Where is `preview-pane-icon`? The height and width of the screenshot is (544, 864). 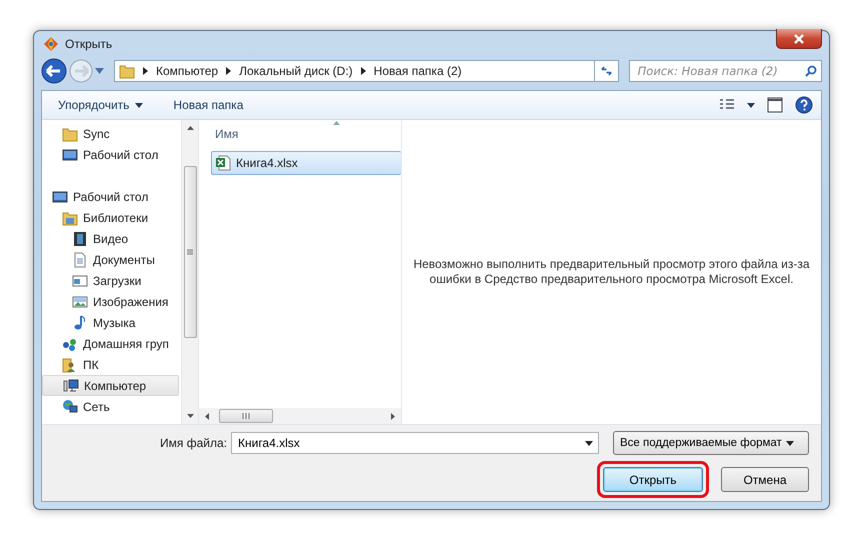 preview-pane-icon is located at coordinates (775, 105).